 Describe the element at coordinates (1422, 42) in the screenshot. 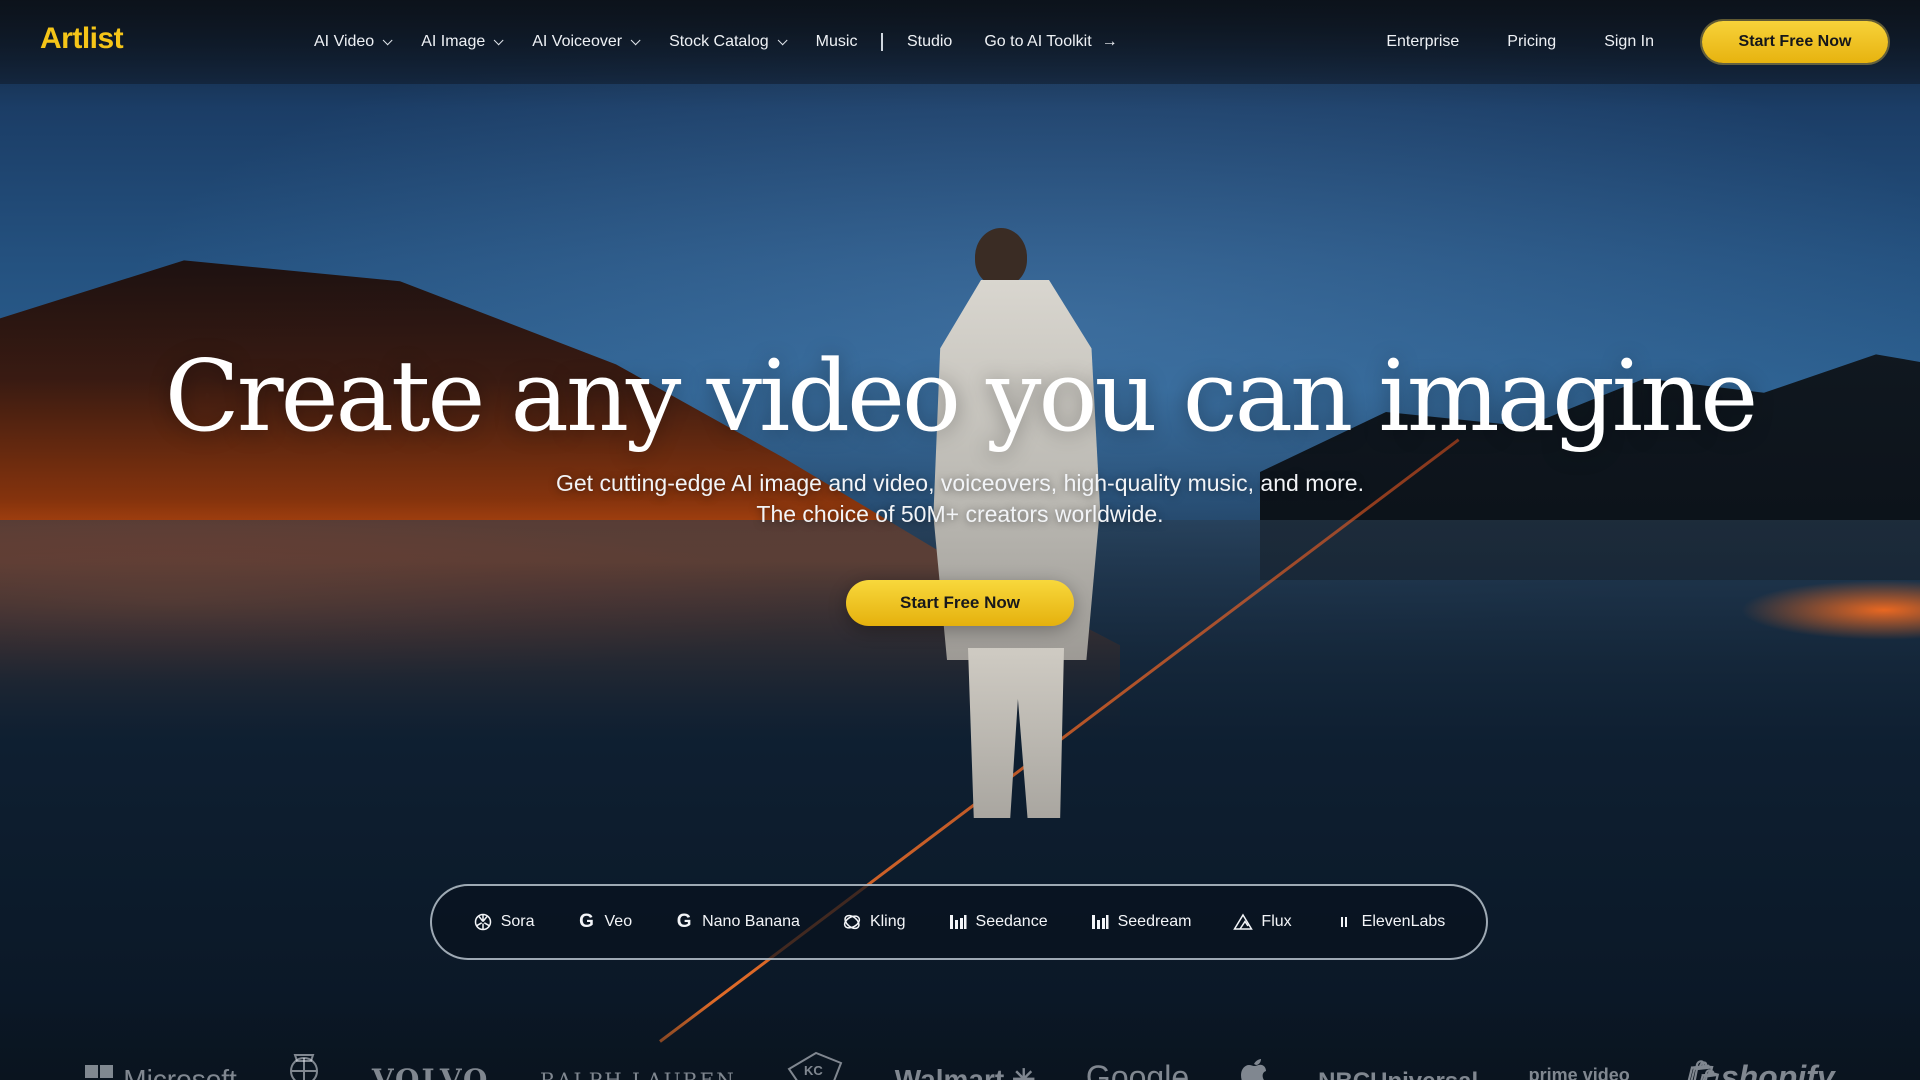

I see `nav-enterprise: Enterprise` at that location.